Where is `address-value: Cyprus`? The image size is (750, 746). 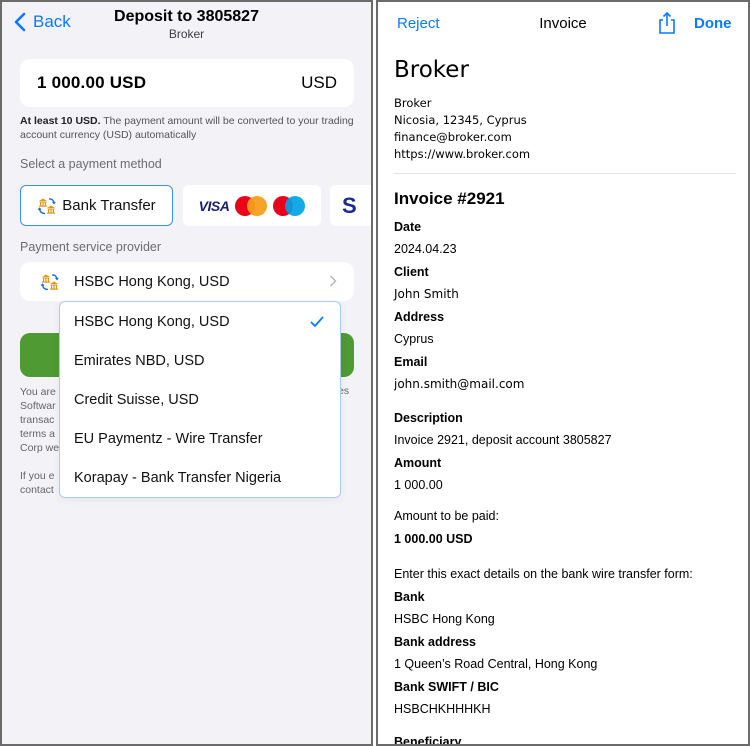 address-value: Cyprus is located at coordinates (414, 339).